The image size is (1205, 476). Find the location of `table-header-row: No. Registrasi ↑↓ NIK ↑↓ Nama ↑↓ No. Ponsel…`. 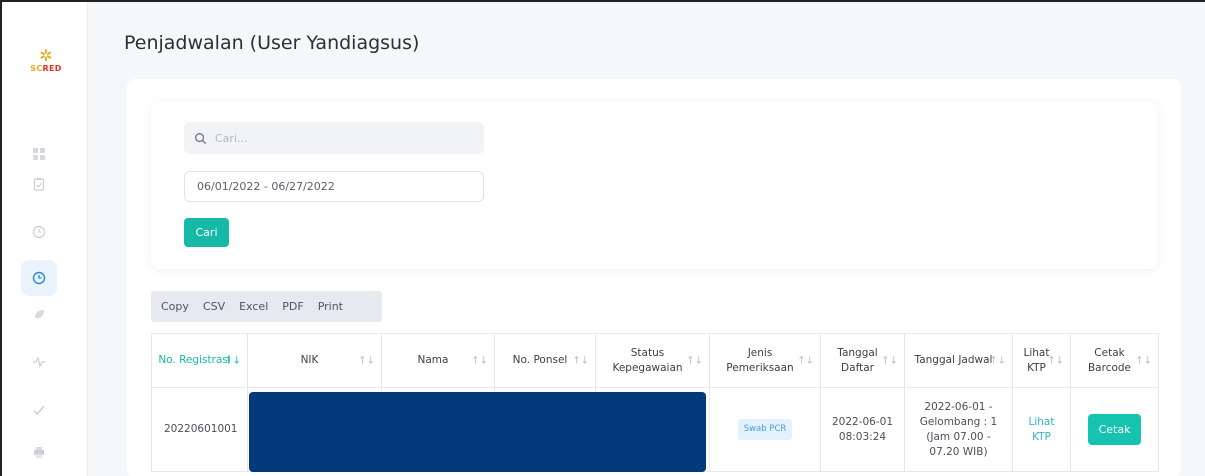

table-header-row: No. Registrasi ↑↓ NIK ↑↓ Nama ↑↓ No. Ponsel… is located at coordinates (655, 360).